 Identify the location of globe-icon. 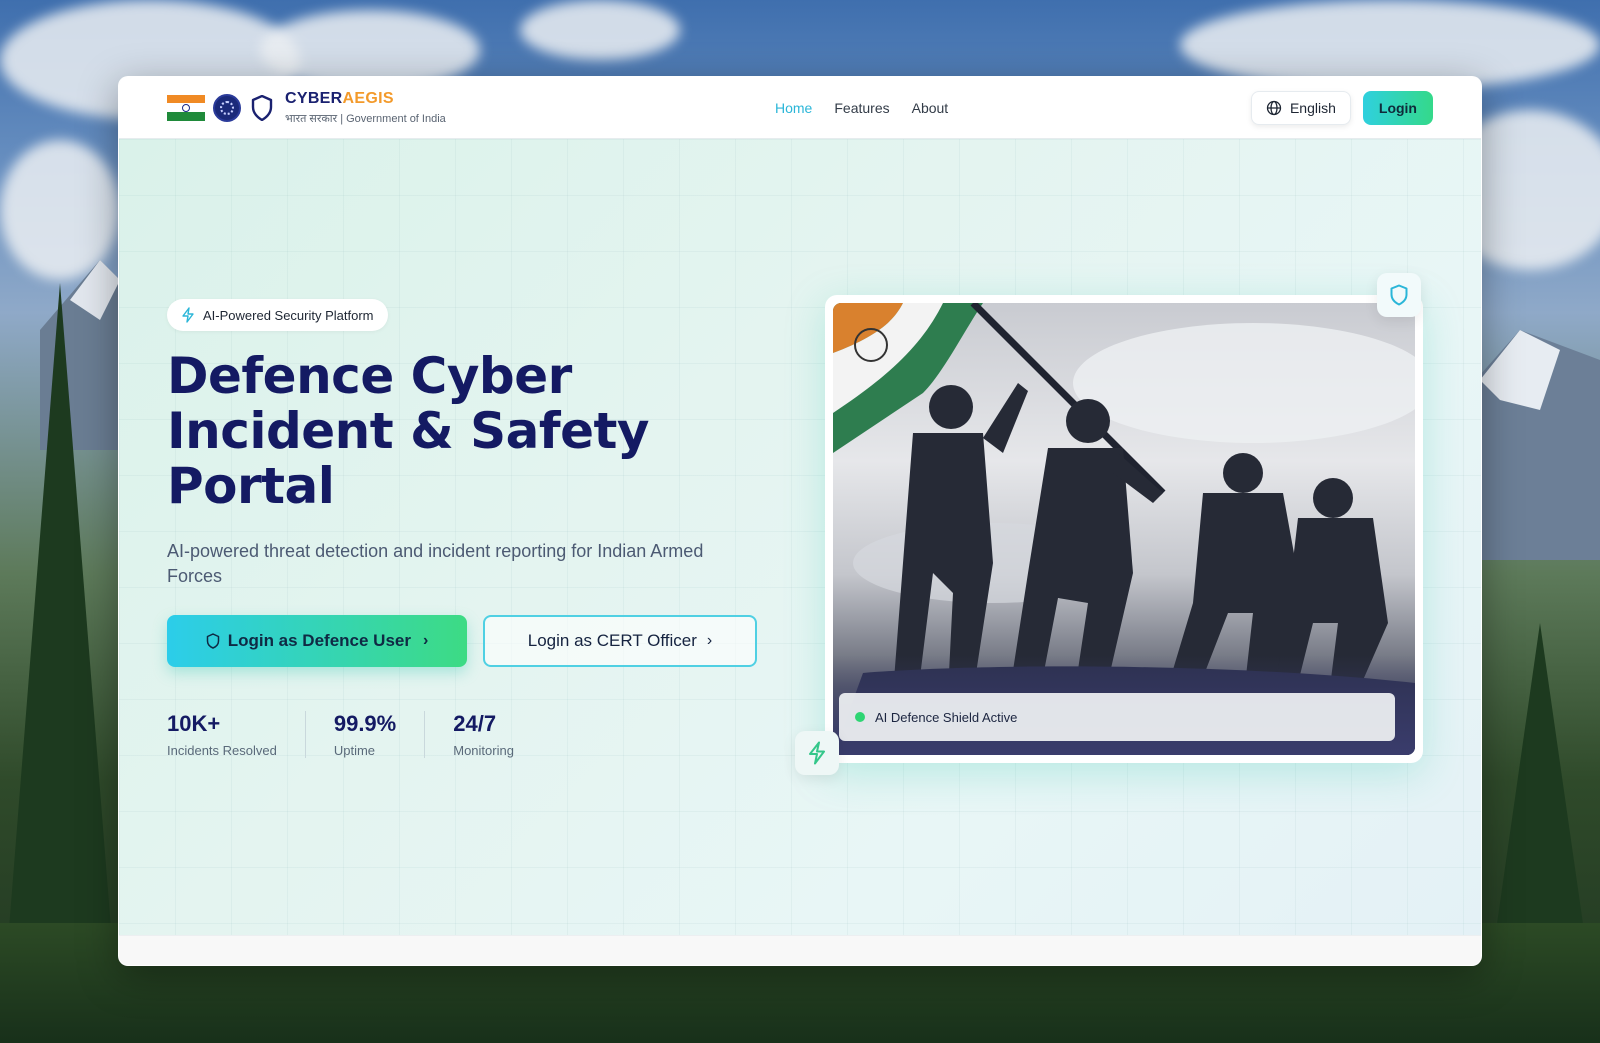
(1274, 108).